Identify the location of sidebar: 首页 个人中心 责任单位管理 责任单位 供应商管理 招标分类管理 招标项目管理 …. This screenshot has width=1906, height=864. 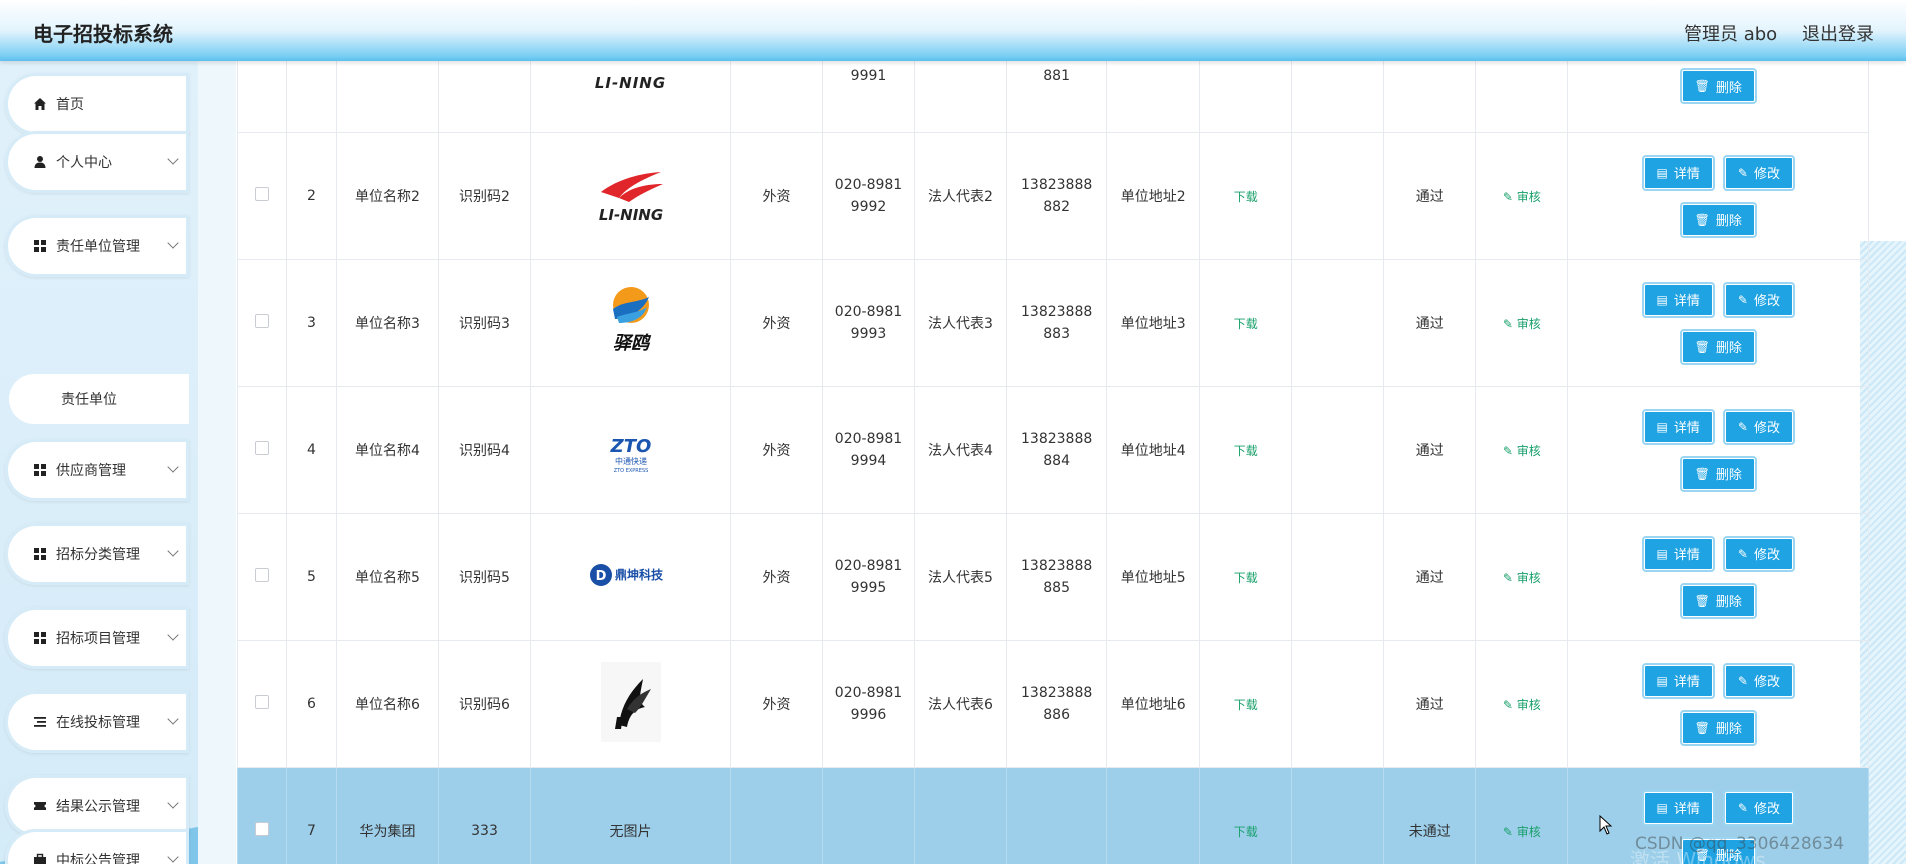
(99, 462).